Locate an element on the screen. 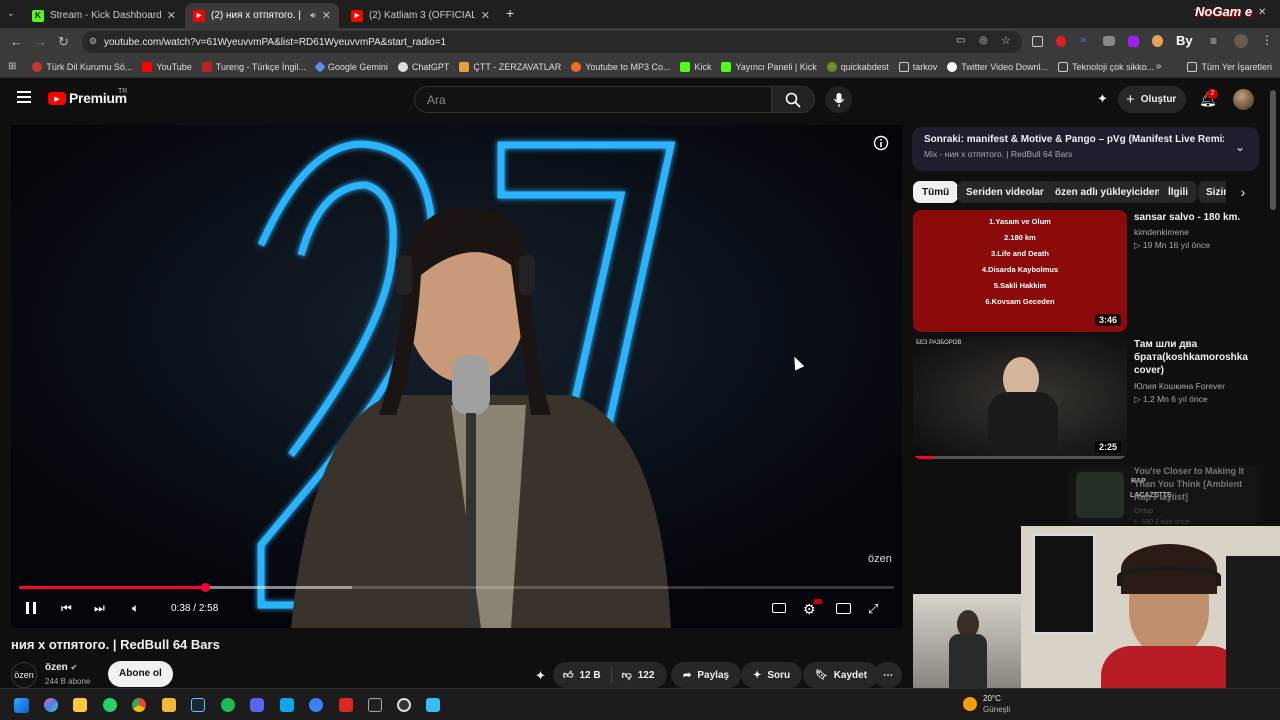 The height and width of the screenshot is (720, 1280). create-button: + Oluştur is located at coordinates (1152, 99).